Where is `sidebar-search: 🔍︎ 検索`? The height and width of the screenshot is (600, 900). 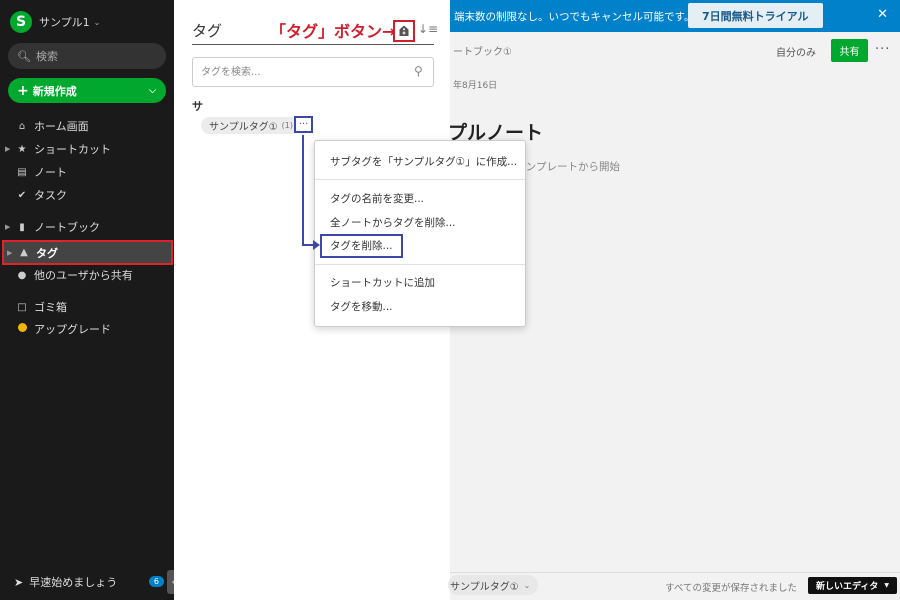
sidebar-search: 🔍︎ 検索 is located at coordinates (87, 56).